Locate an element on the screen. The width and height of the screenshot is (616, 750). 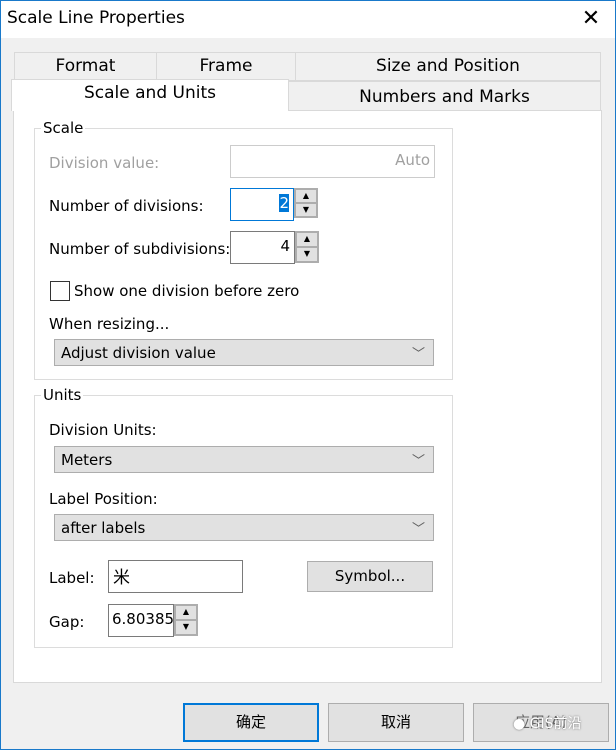
num-divisions-value: 2 is located at coordinates (284, 203).